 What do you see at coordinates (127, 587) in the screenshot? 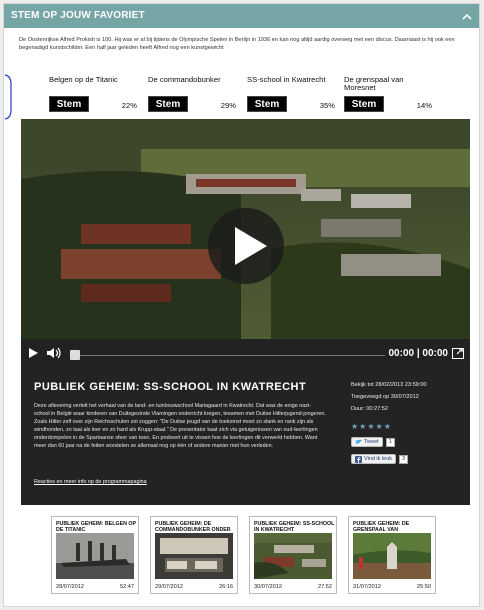
I see `related-episode-duration: 52:47` at bounding box center [127, 587].